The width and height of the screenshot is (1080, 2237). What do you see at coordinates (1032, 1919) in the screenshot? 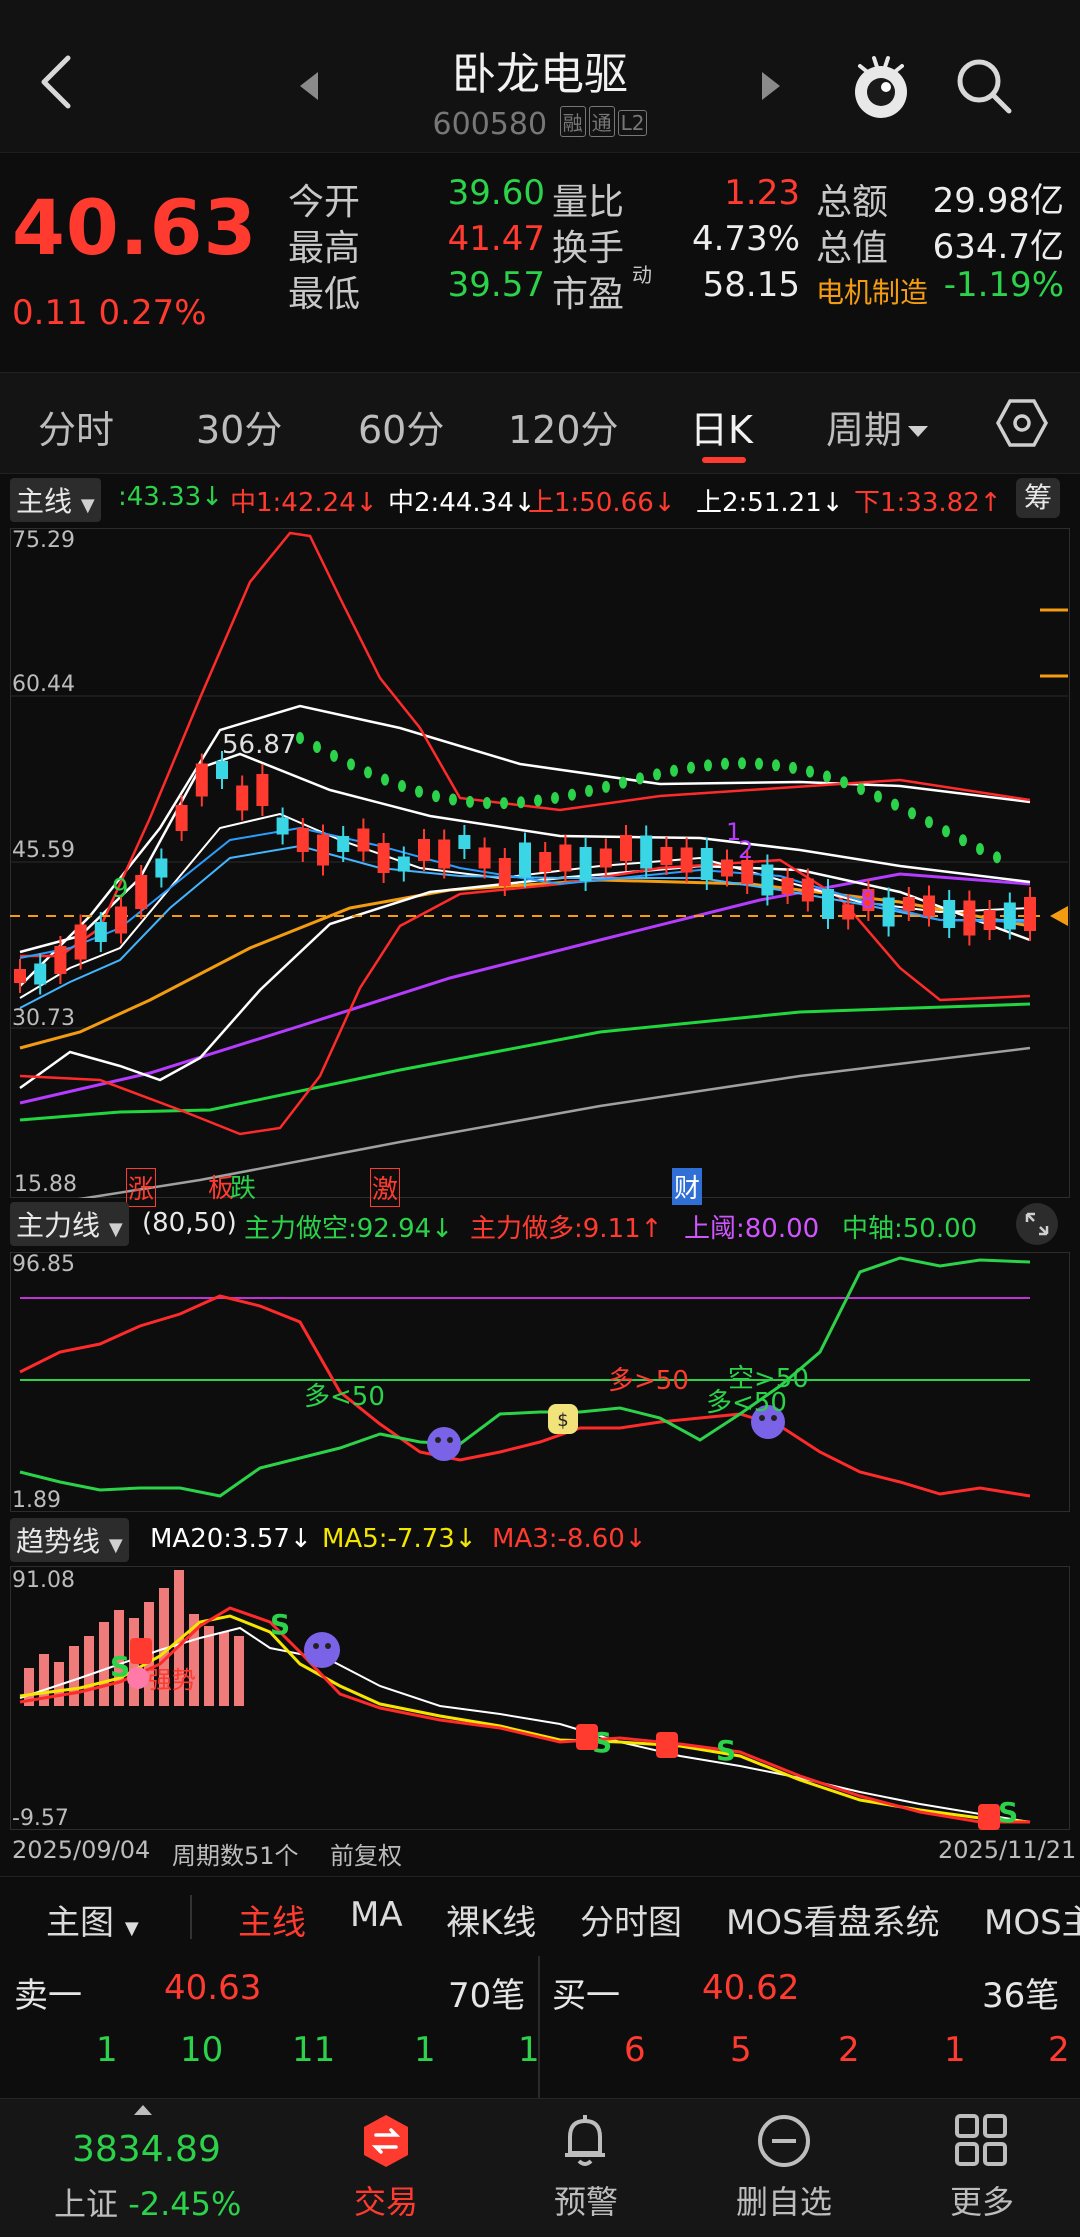
I see `tab-mos-main: MOS主` at bounding box center [1032, 1919].